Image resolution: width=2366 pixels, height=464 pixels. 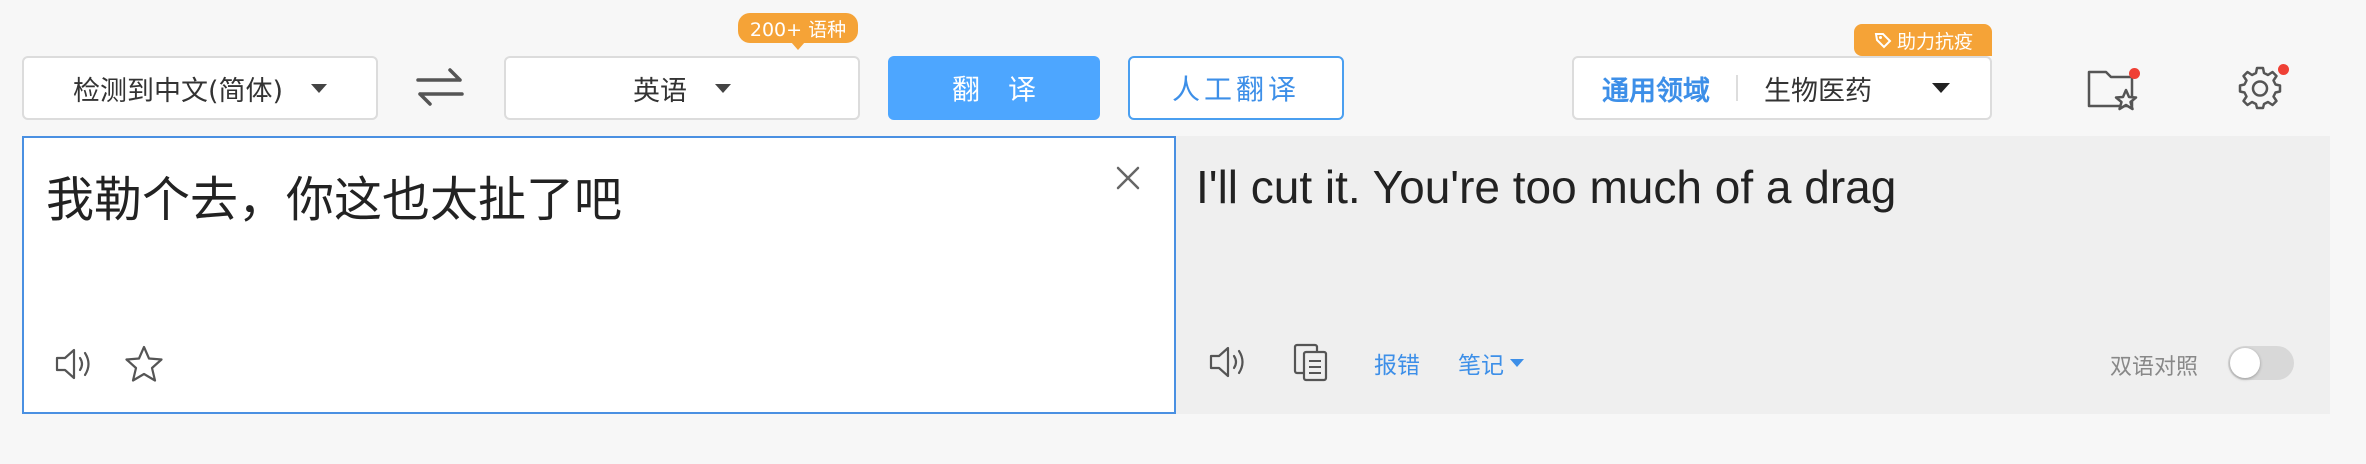 I want to click on translate-button: 翻译, so click(x=994, y=88).